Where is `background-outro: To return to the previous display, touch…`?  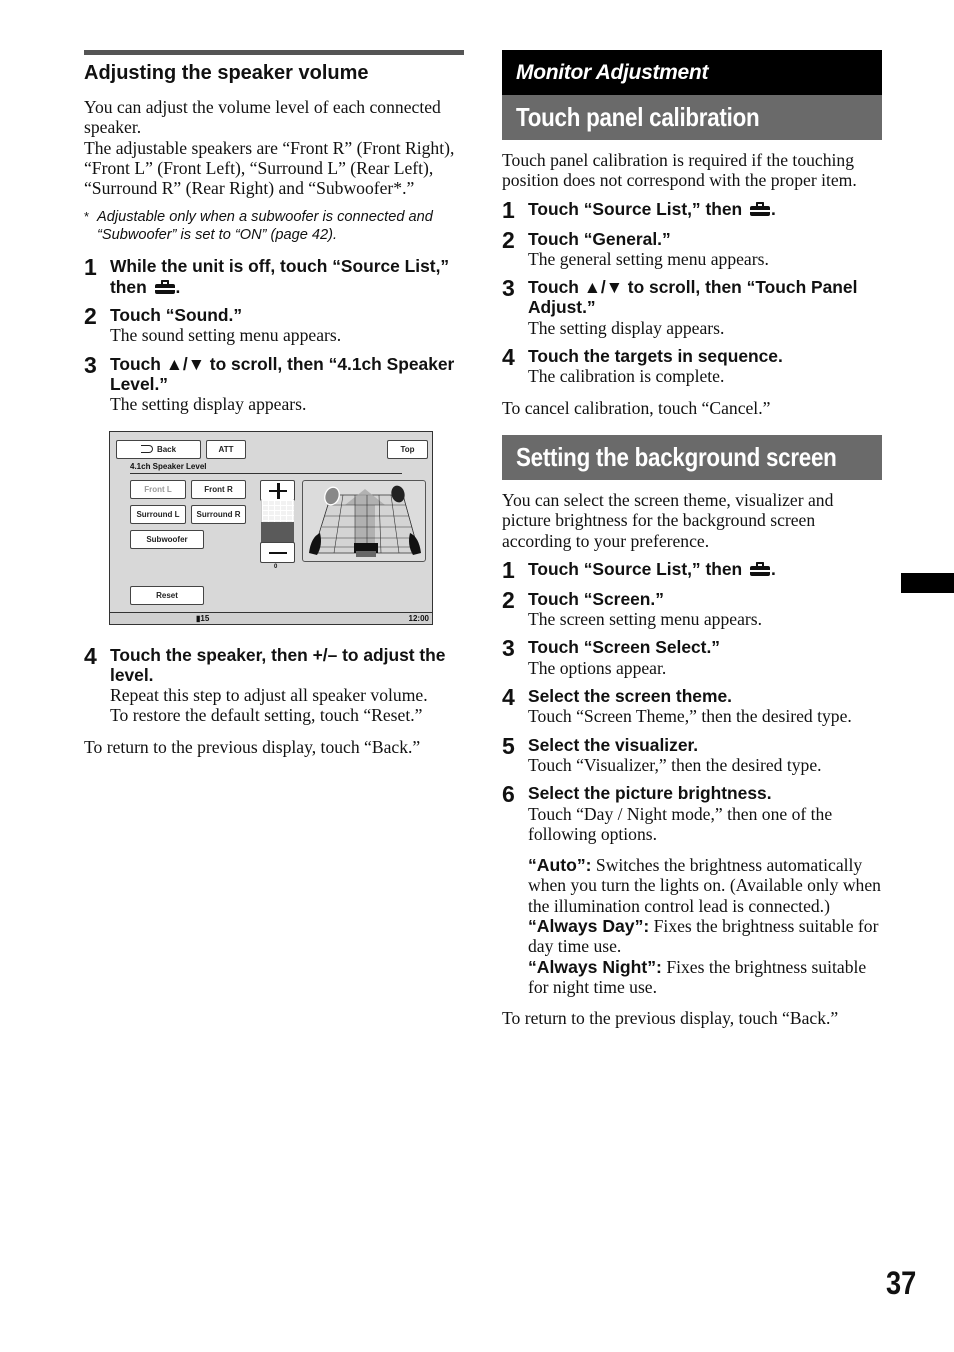
background-outro: To return to the previous display, touch… is located at coordinates (670, 1018).